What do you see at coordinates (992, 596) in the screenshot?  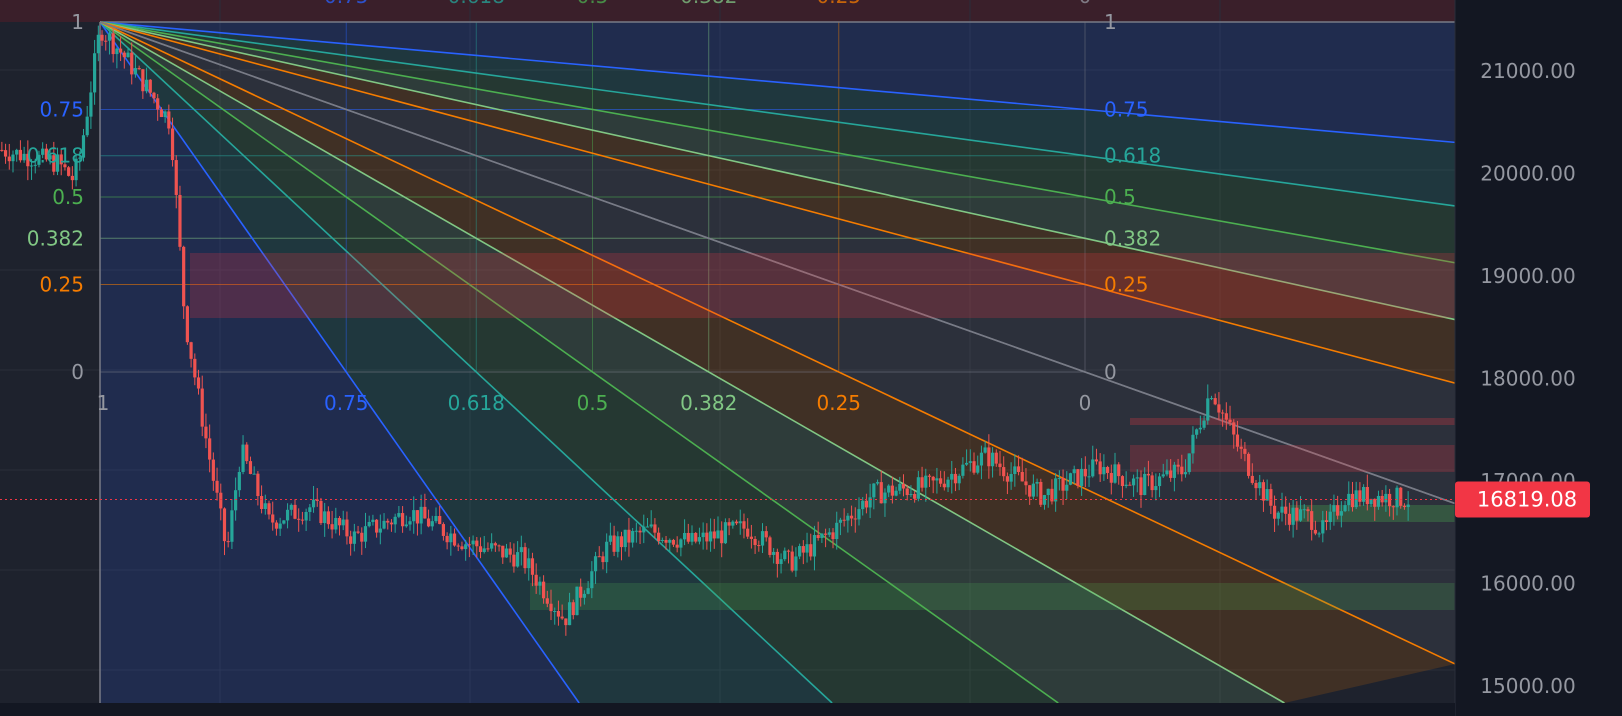 I see `zone` at bounding box center [992, 596].